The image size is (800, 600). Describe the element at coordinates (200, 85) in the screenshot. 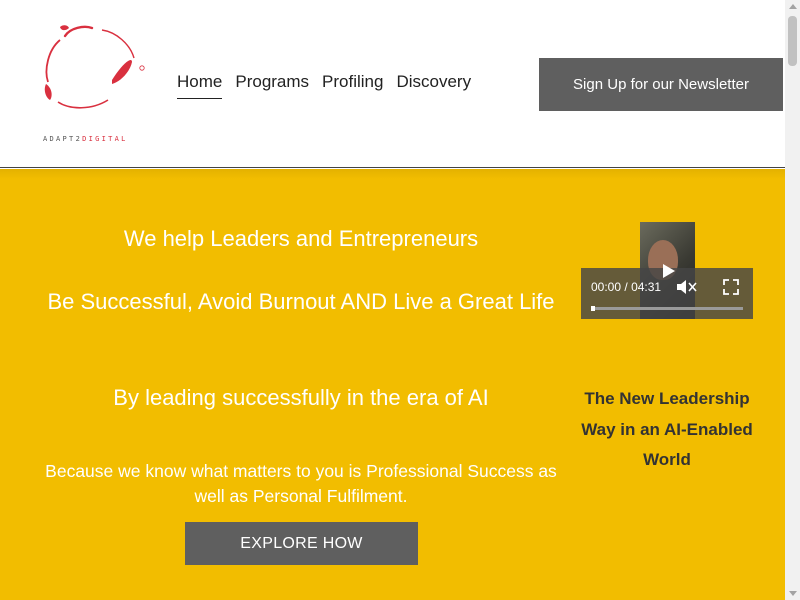

I see `nav-item-home: Home` at that location.